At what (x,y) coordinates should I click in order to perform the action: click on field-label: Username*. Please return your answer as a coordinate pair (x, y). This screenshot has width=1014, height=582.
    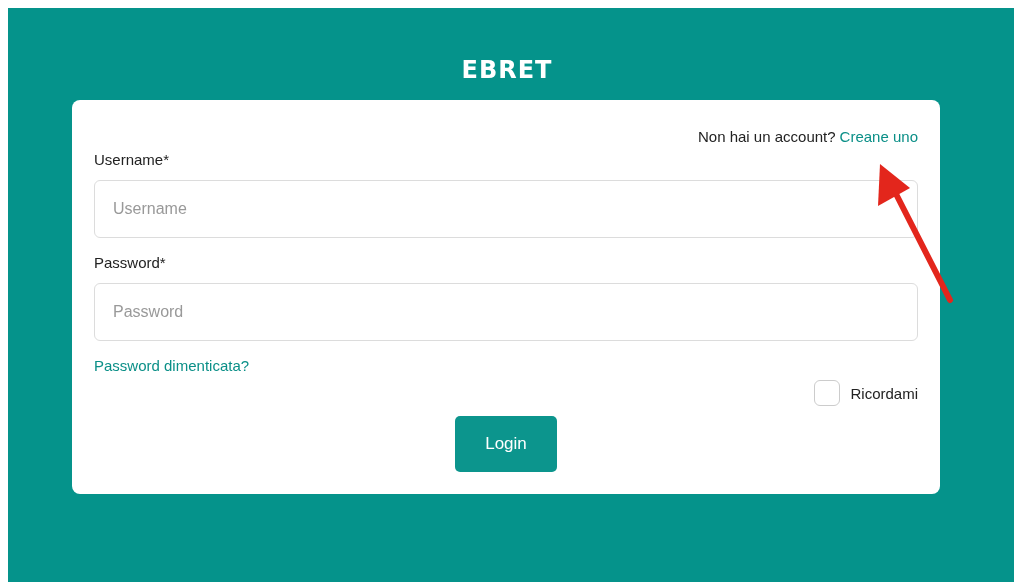
    Looking at the image, I should click on (132, 159).